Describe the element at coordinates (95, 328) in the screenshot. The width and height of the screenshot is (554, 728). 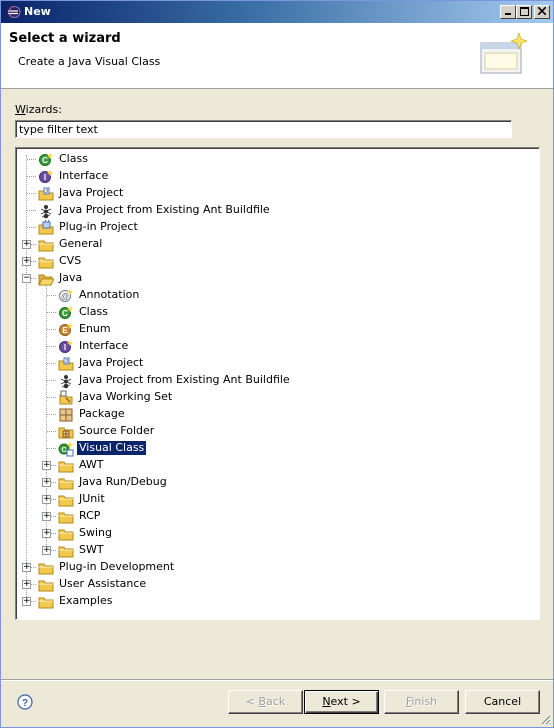
I see `tree-item-label: Enum` at that location.